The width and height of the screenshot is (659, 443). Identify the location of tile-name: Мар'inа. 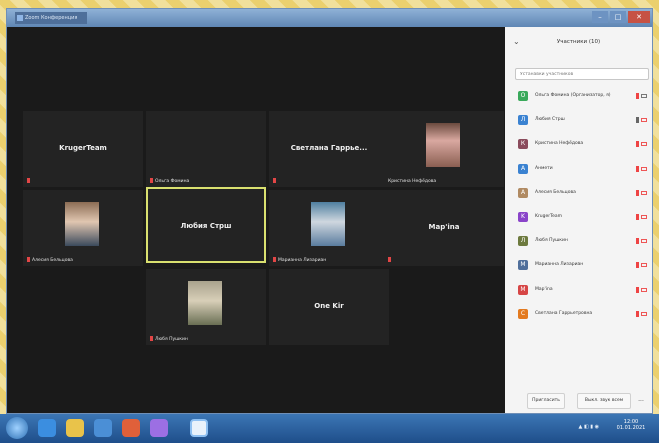
(444, 227).